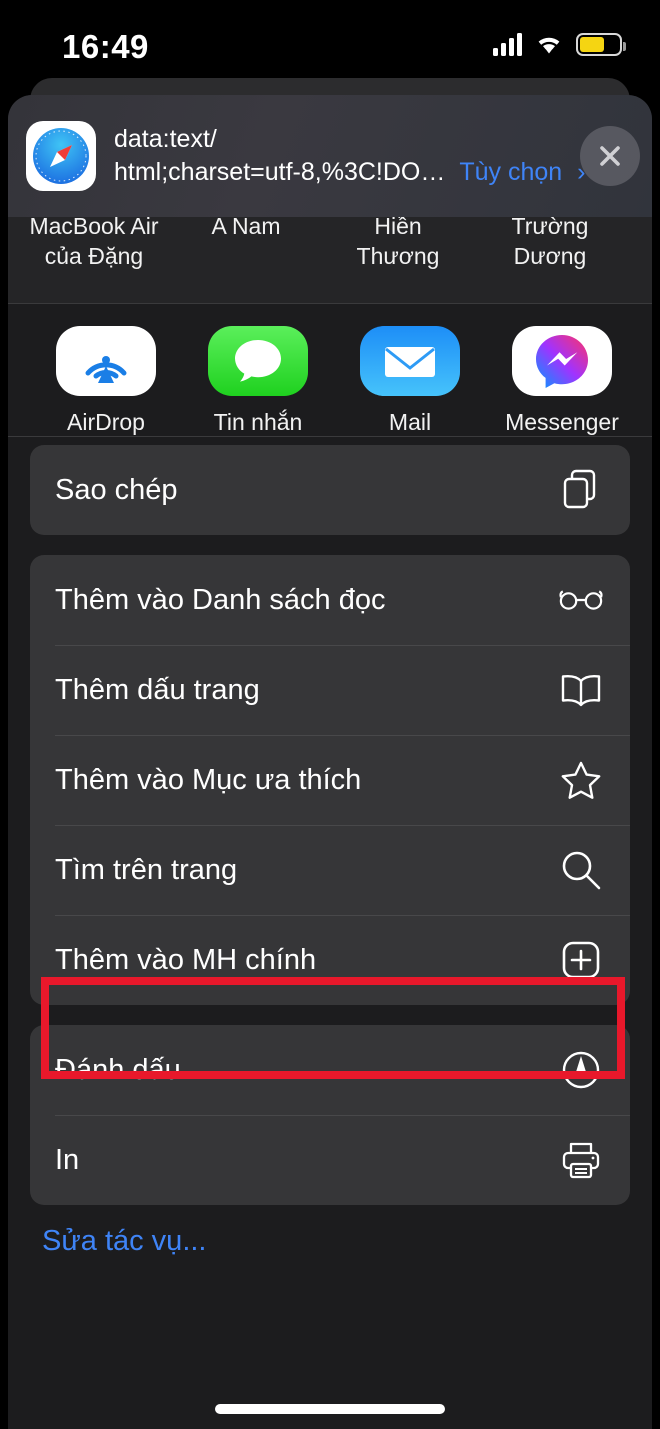 The width and height of the screenshot is (660, 1429). Describe the element at coordinates (330, 870) in the screenshot. I see `action-row-find-on-page: Tìm trên trang` at that location.